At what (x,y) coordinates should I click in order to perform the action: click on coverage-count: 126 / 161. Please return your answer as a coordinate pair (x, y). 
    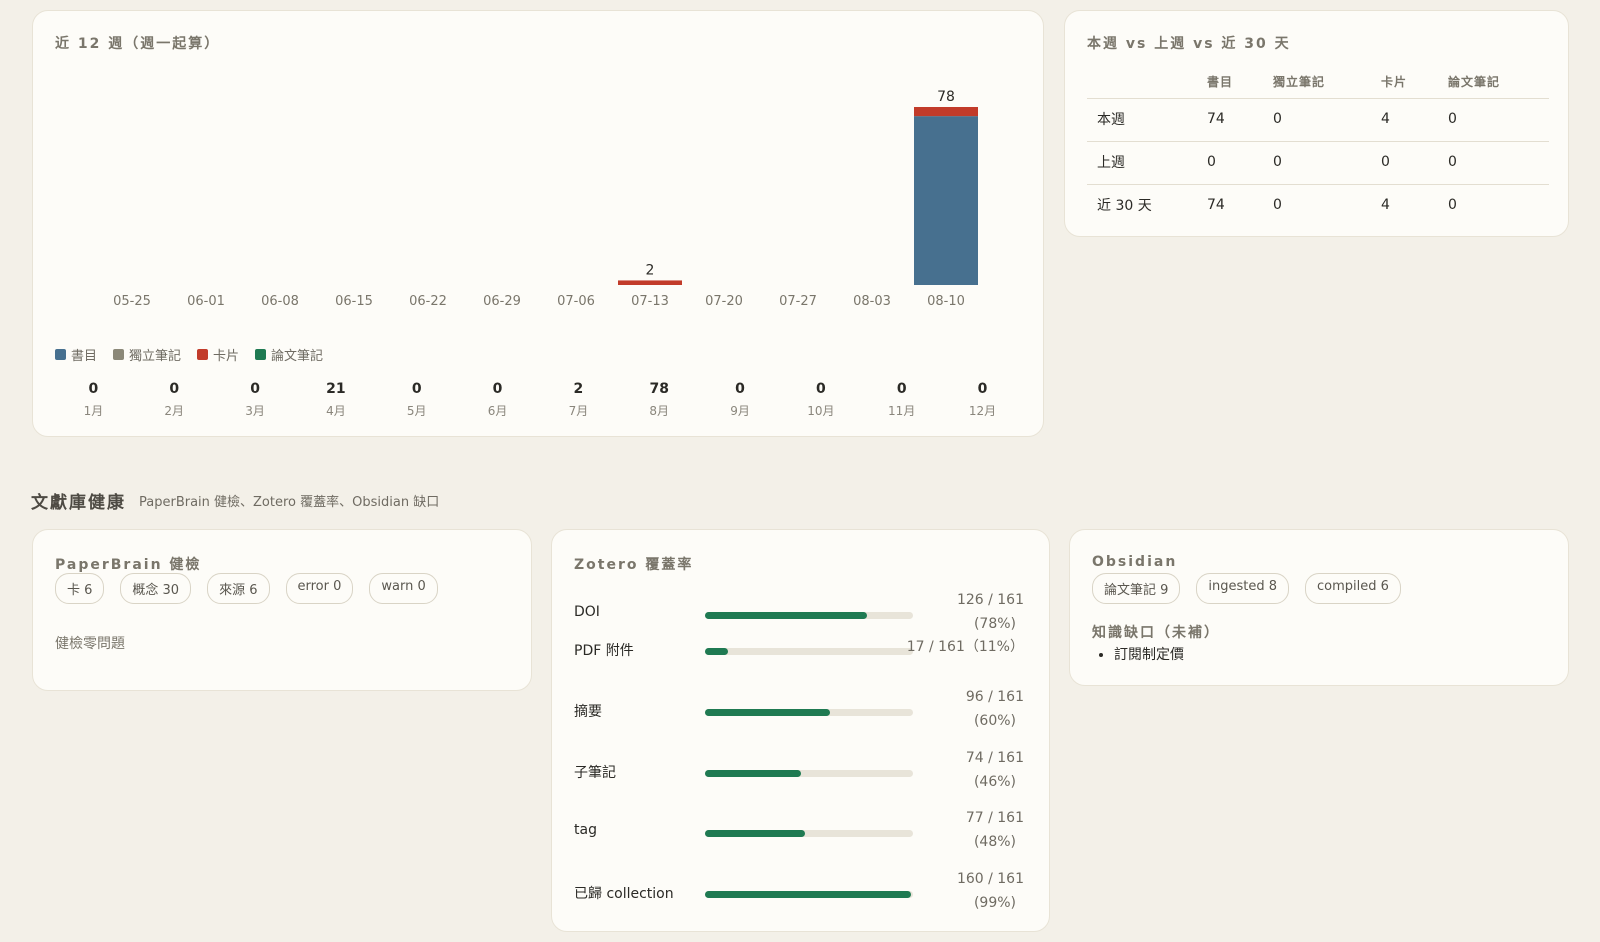
    Looking at the image, I should click on (990, 600).